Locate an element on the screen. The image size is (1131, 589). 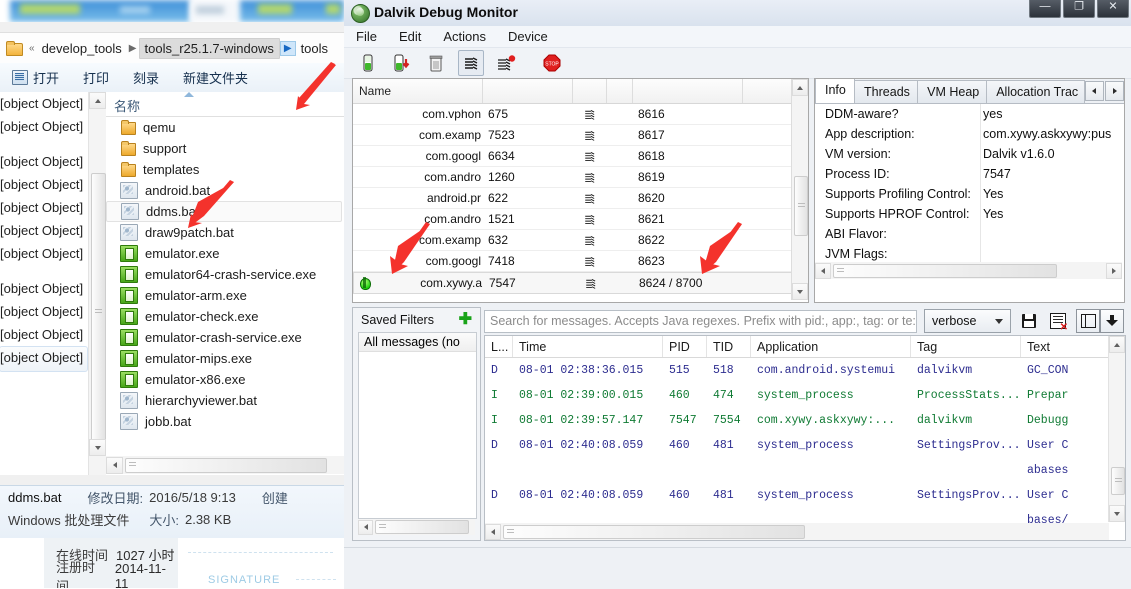
nav-item-desktop: [object Object] is located at coordinates (44, 103).